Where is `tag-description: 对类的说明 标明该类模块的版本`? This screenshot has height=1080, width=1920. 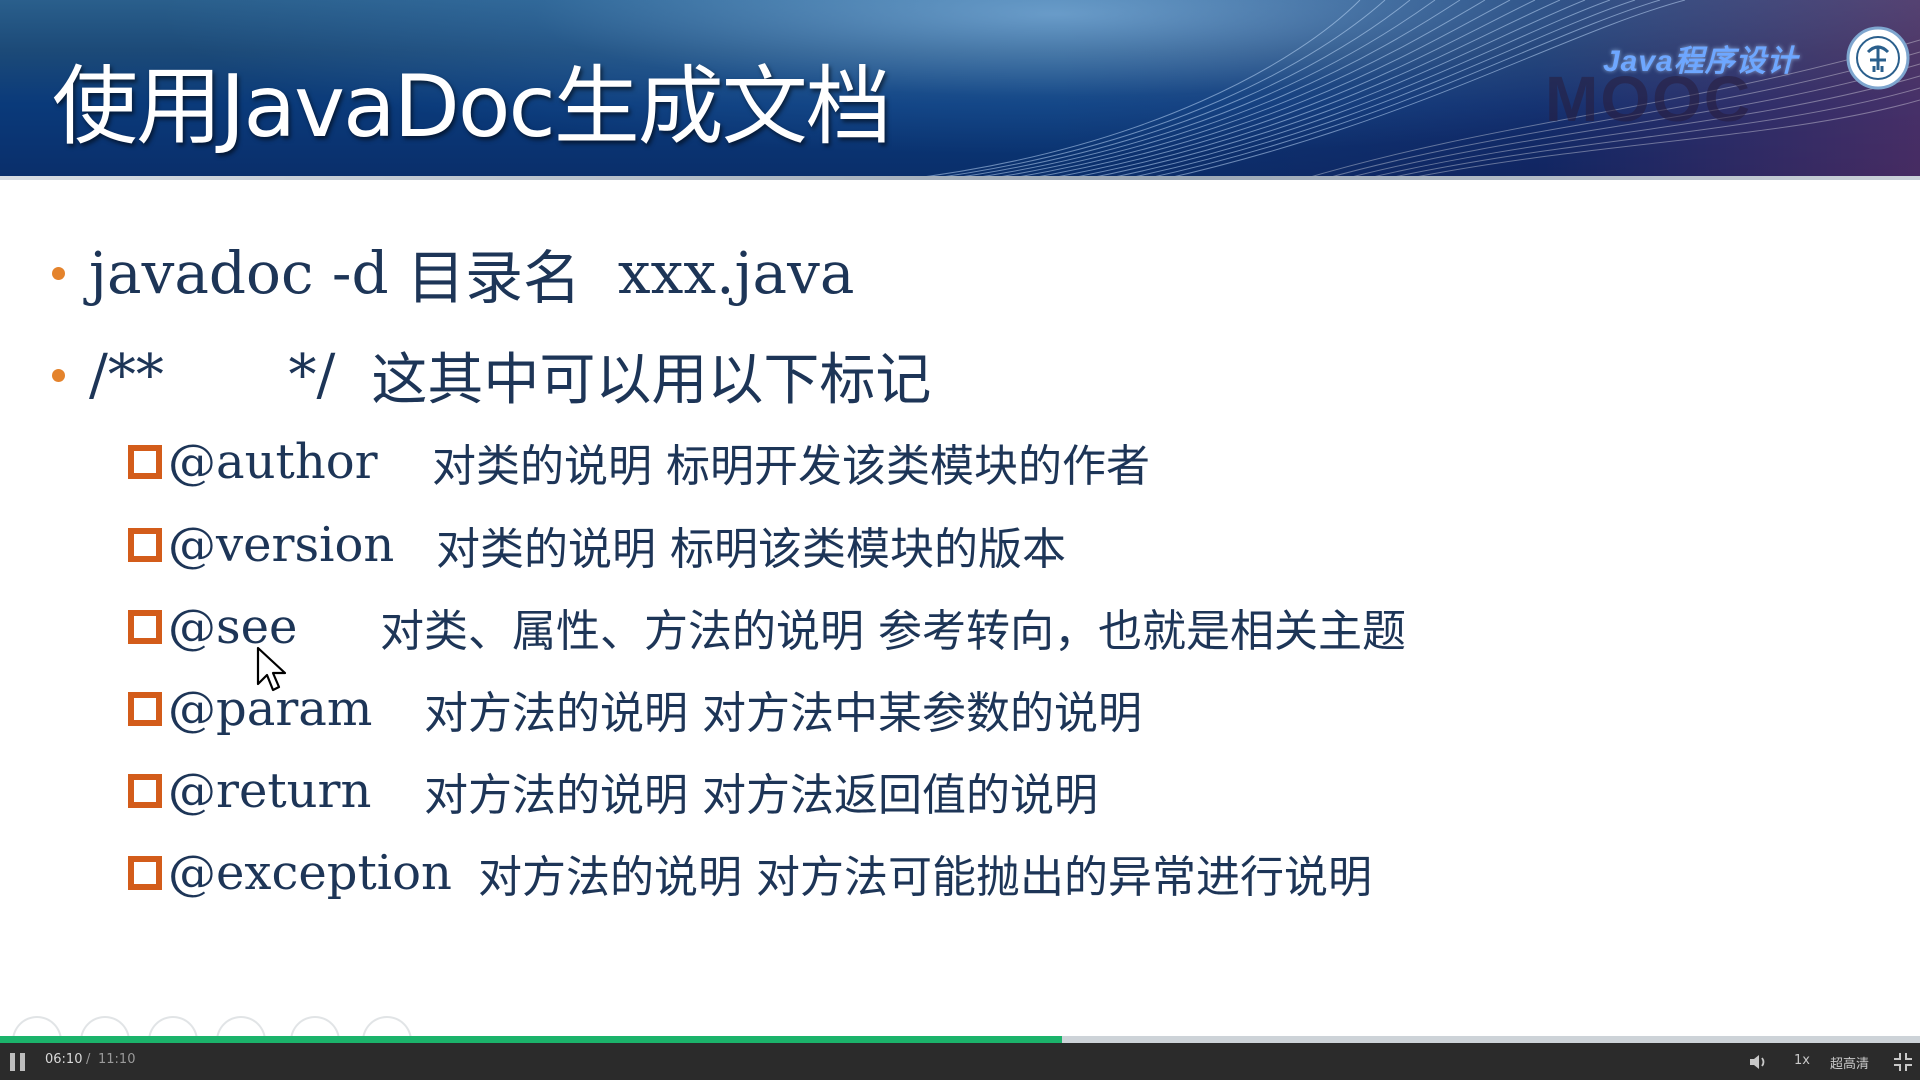 tag-description: 对类的说明 标明该类模块的版本 is located at coordinates (751, 549).